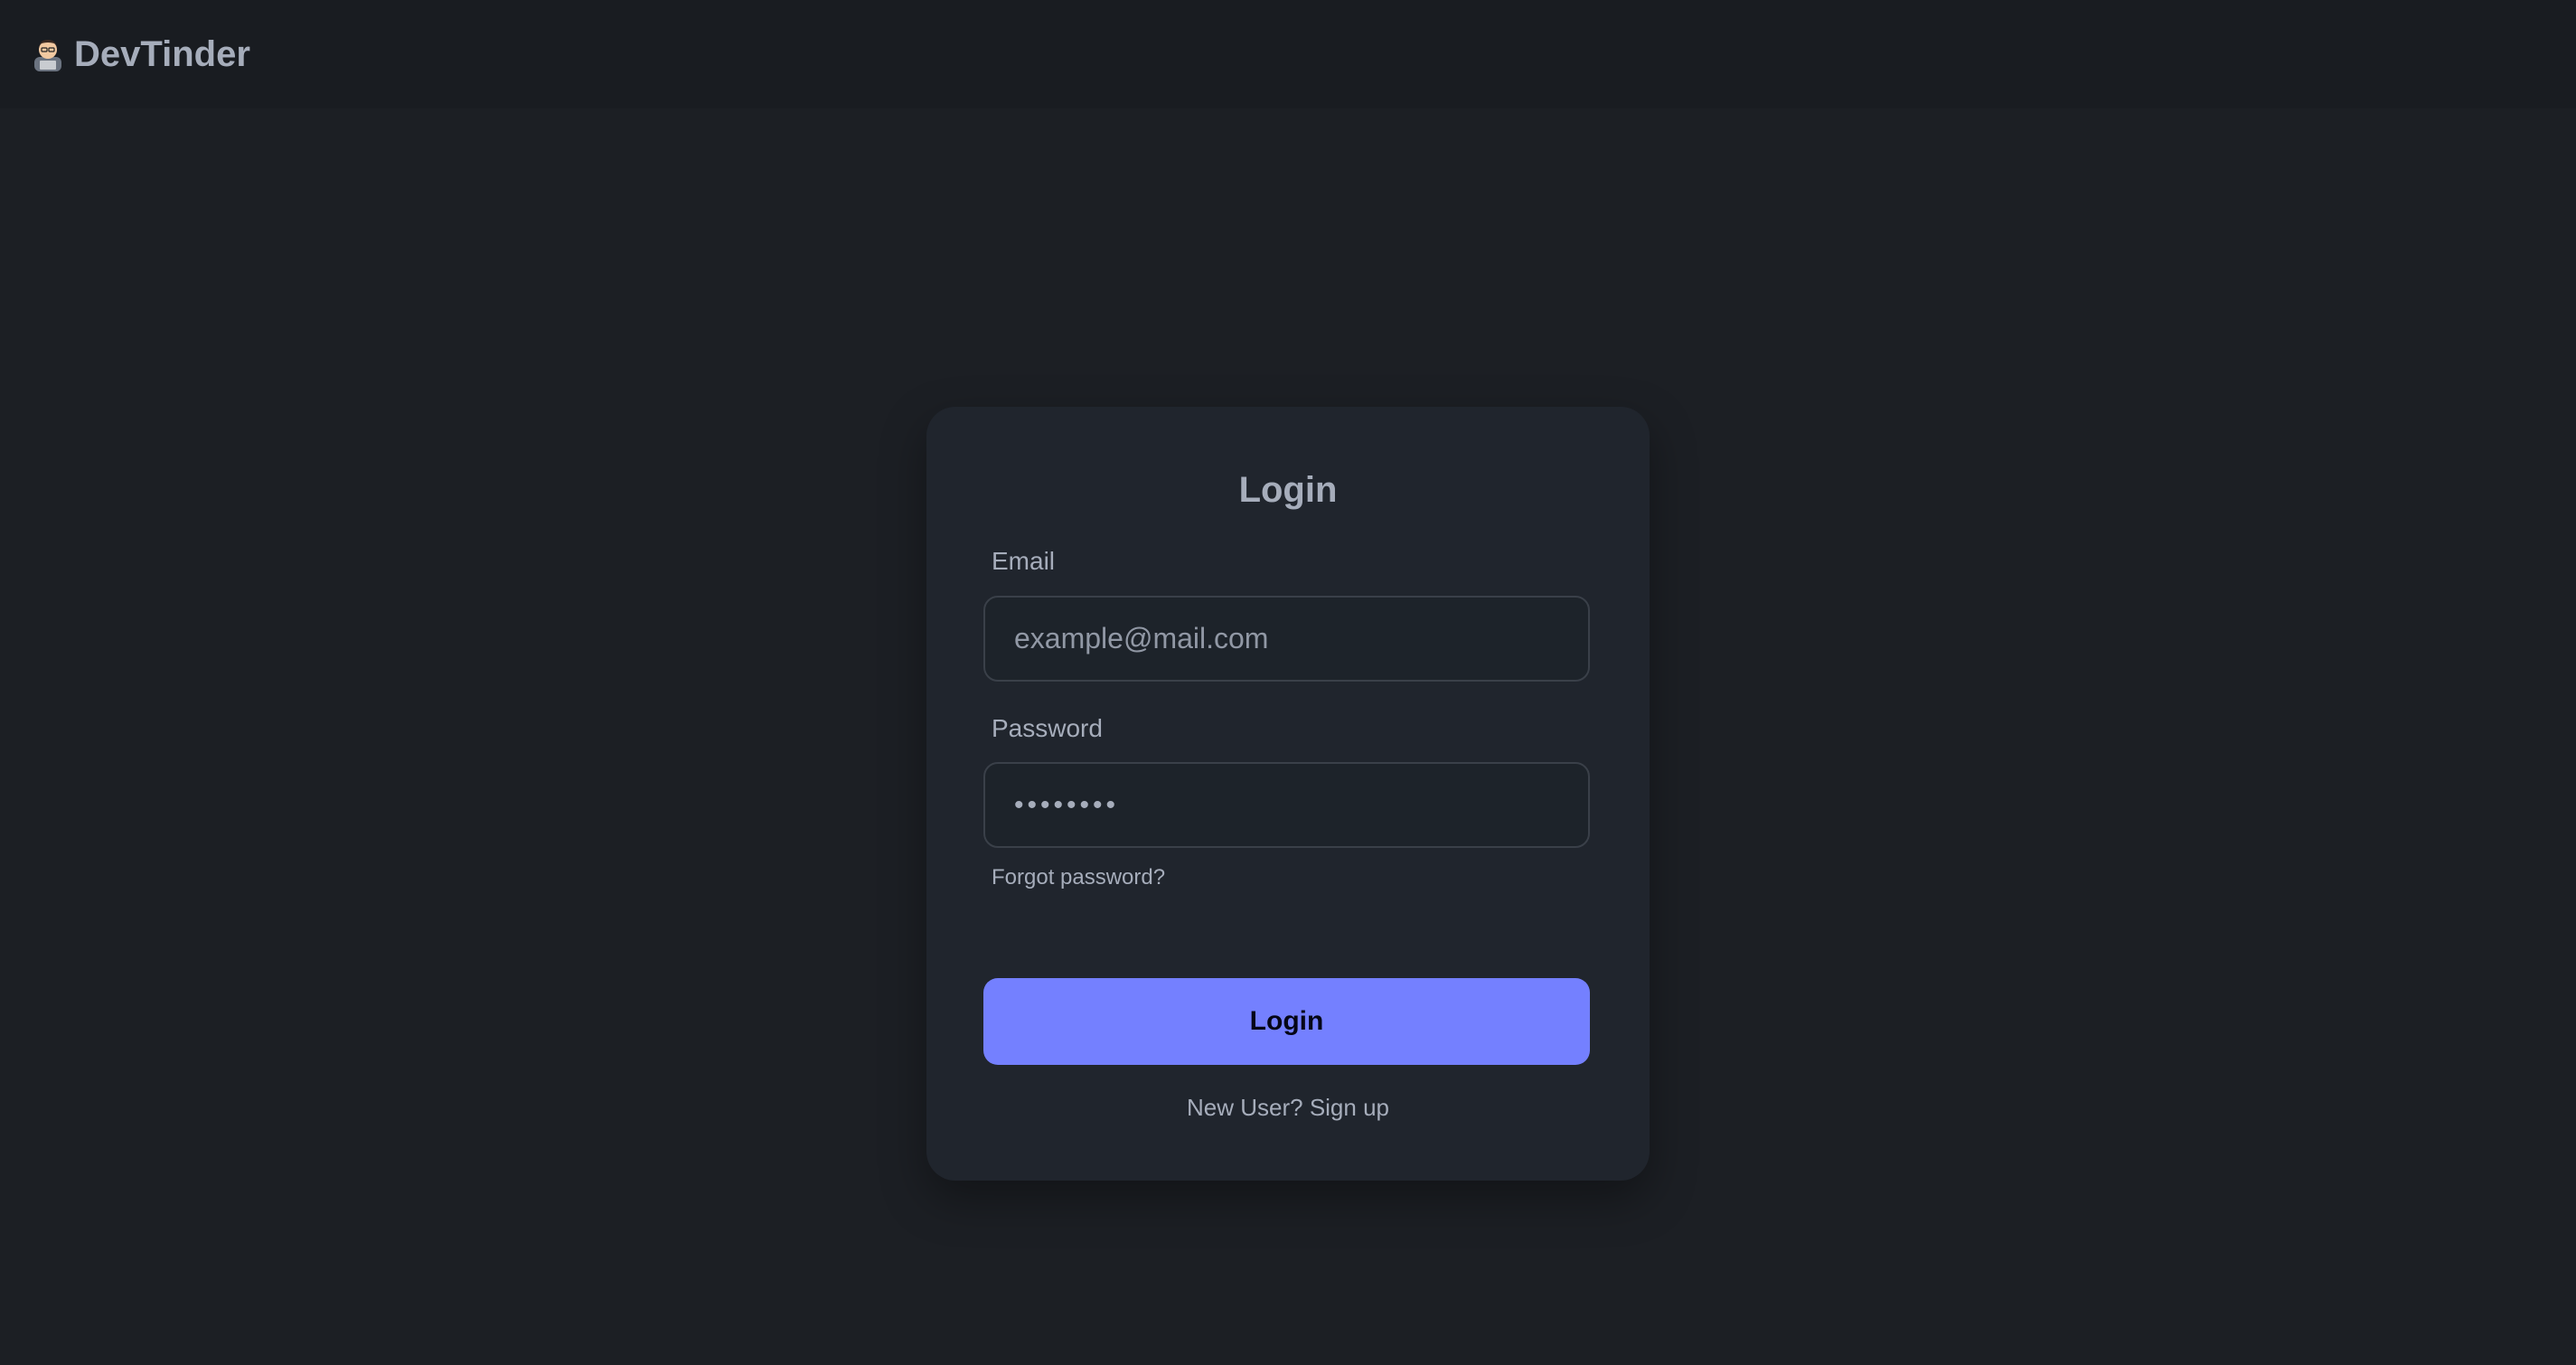 The height and width of the screenshot is (1365, 2576). Describe the element at coordinates (48, 54) in the screenshot. I see `developer-avatar-icon` at that location.